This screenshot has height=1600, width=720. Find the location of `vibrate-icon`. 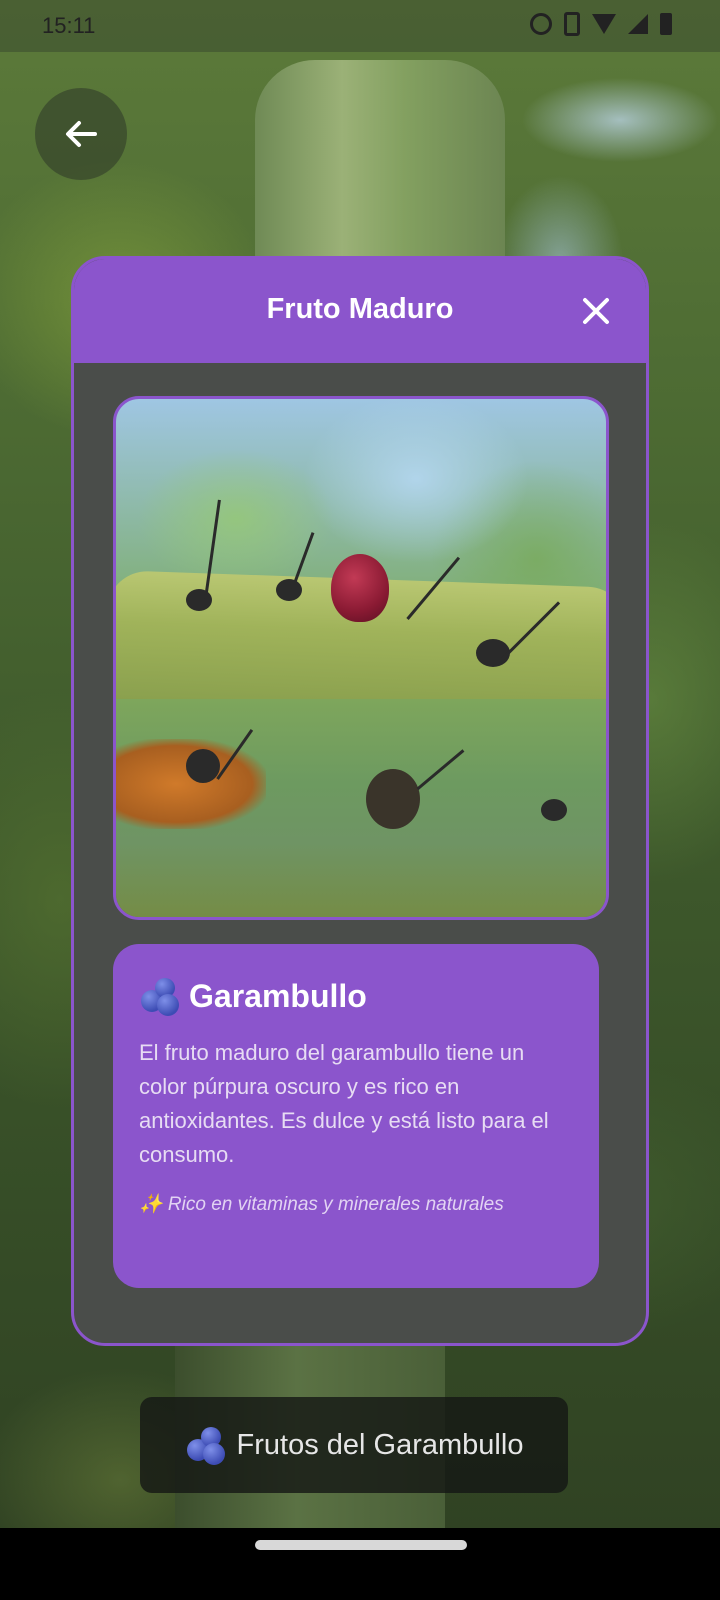

vibrate-icon is located at coordinates (572, 24).